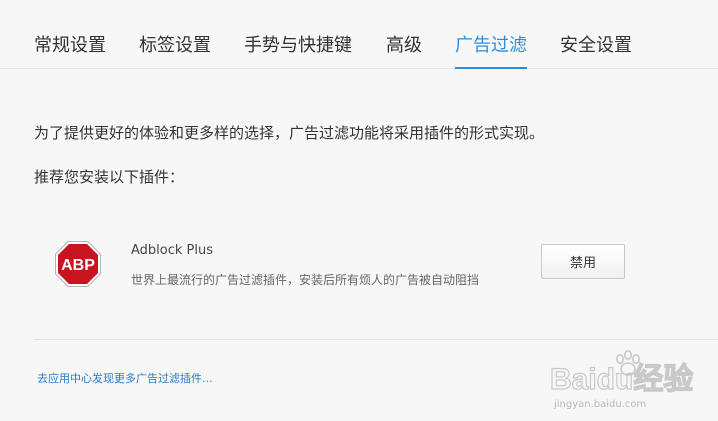 The image size is (718, 421). Describe the element at coordinates (600, 404) in the screenshot. I see `watermark-url: jingyan.baidu.com` at that location.